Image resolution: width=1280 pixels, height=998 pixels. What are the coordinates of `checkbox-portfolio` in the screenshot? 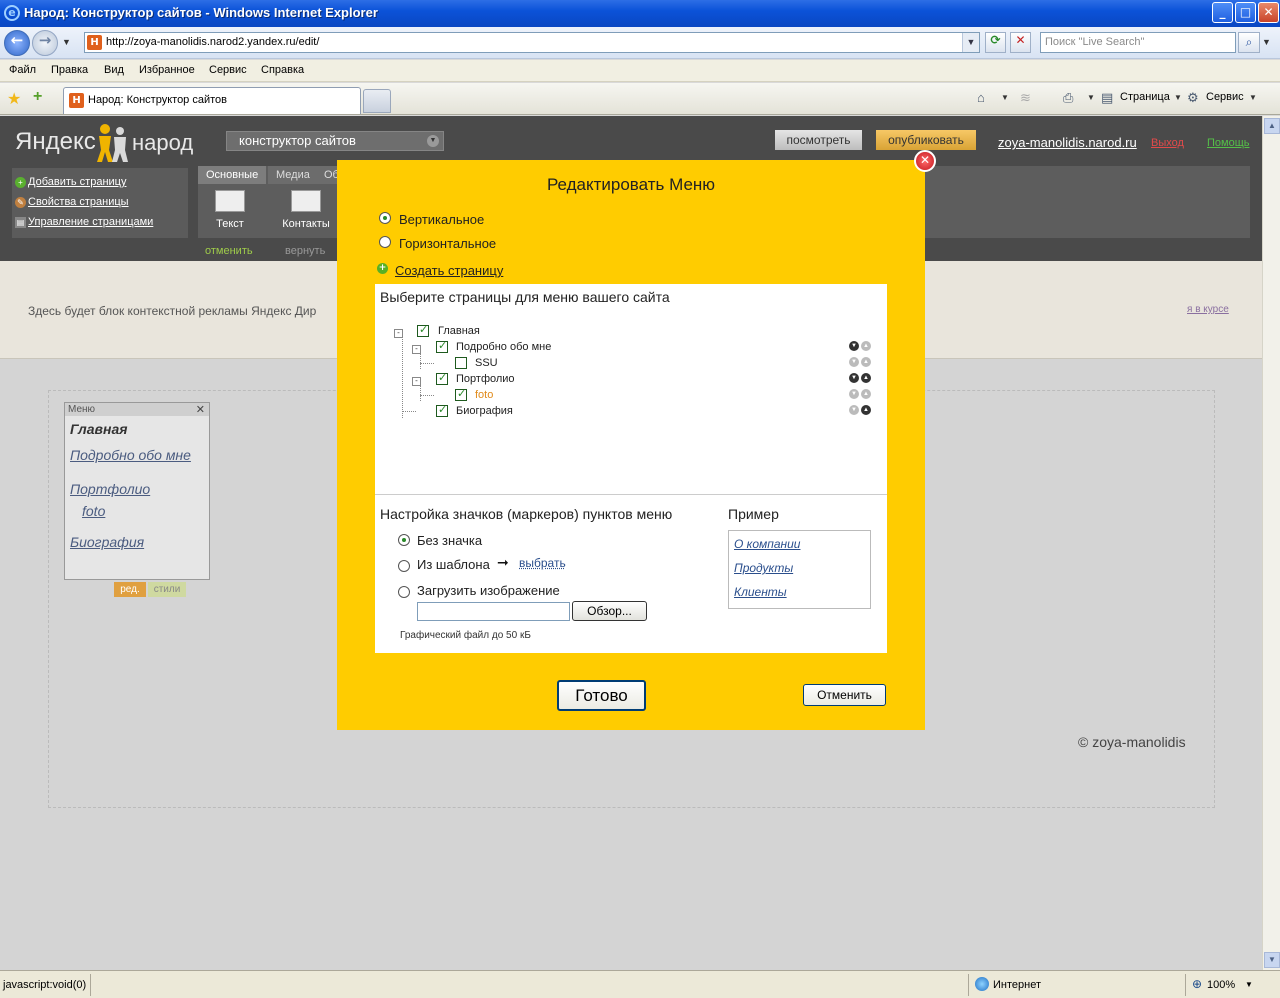 It's located at (442, 378).